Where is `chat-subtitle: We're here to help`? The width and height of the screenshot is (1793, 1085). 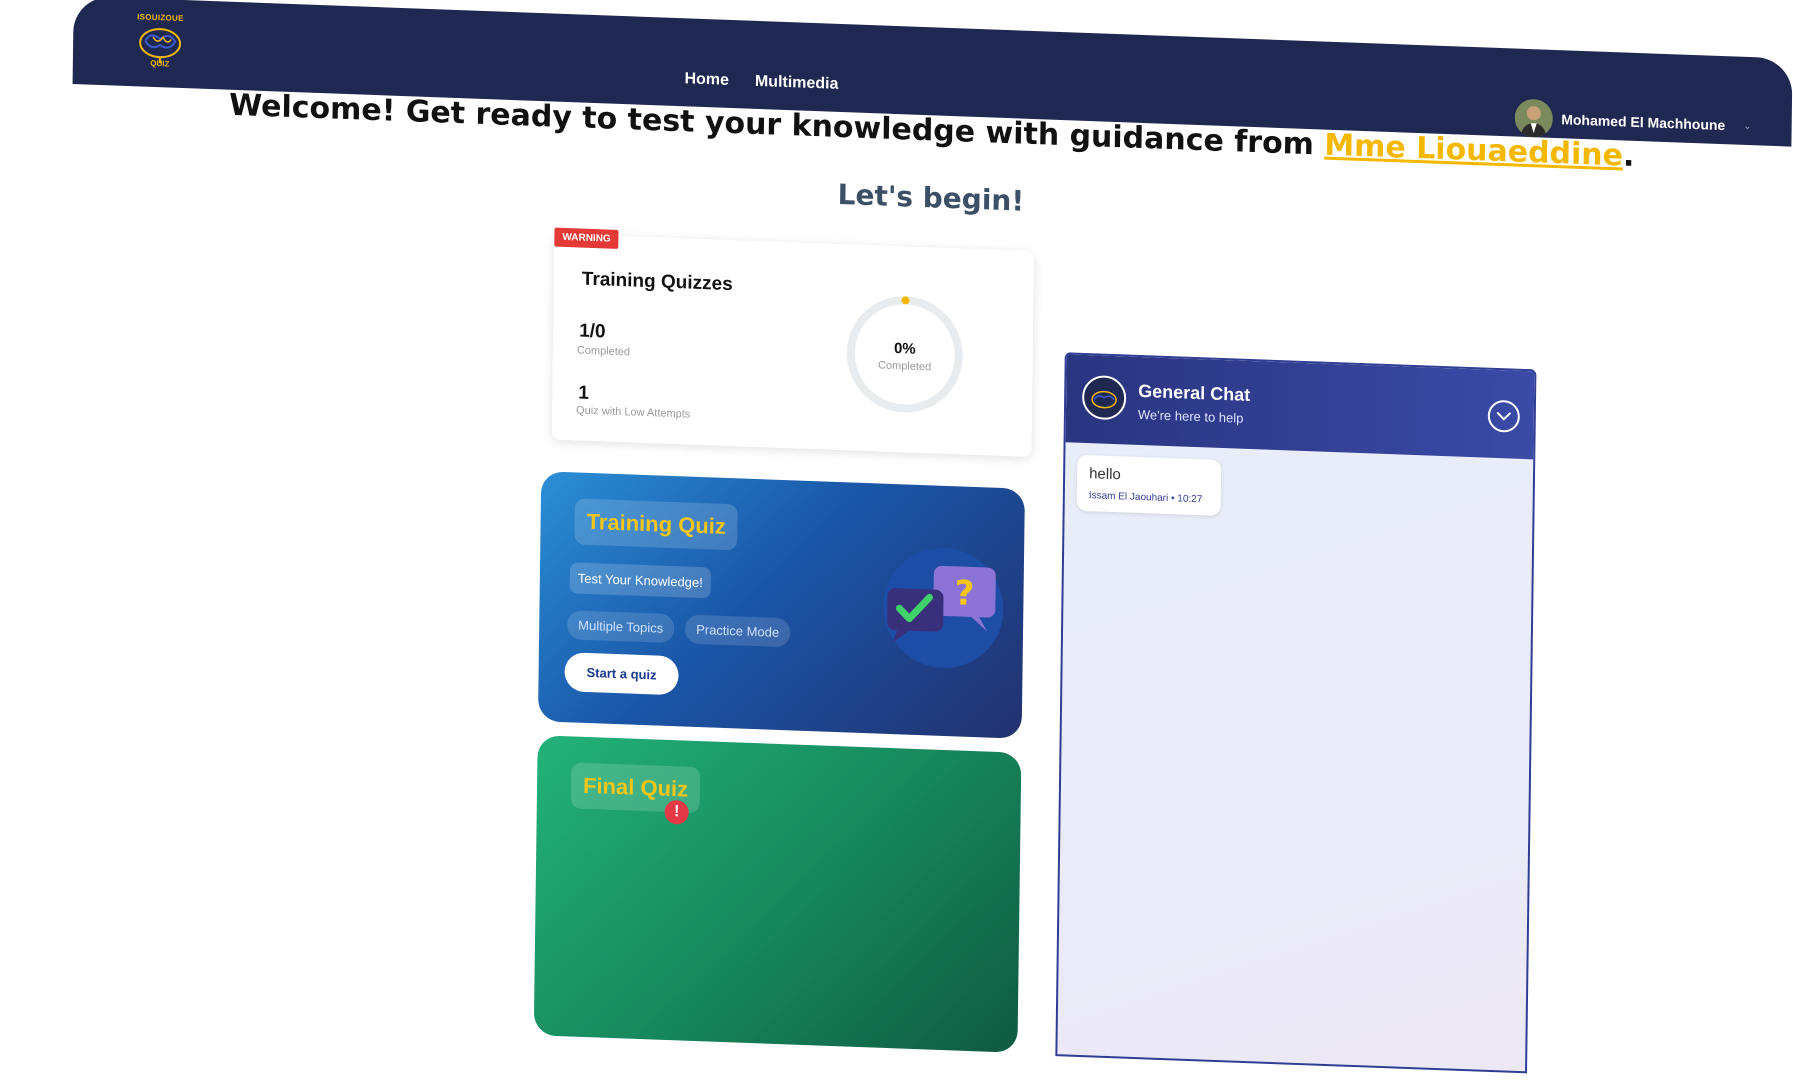 chat-subtitle: We're here to help is located at coordinates (1191, 416).